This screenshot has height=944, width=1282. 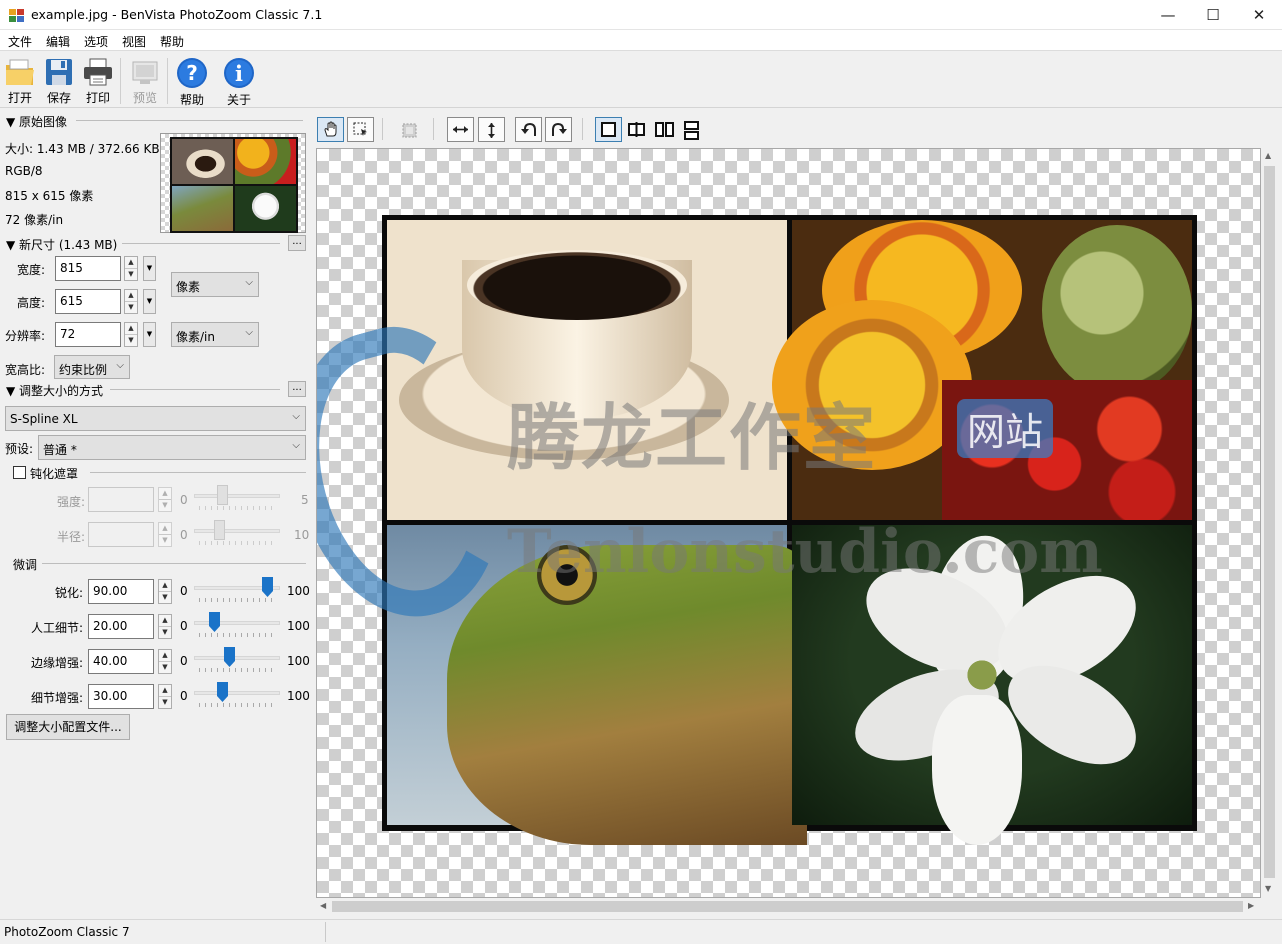 I want to click on side-by-side-icon, so click(x=664, y=129).